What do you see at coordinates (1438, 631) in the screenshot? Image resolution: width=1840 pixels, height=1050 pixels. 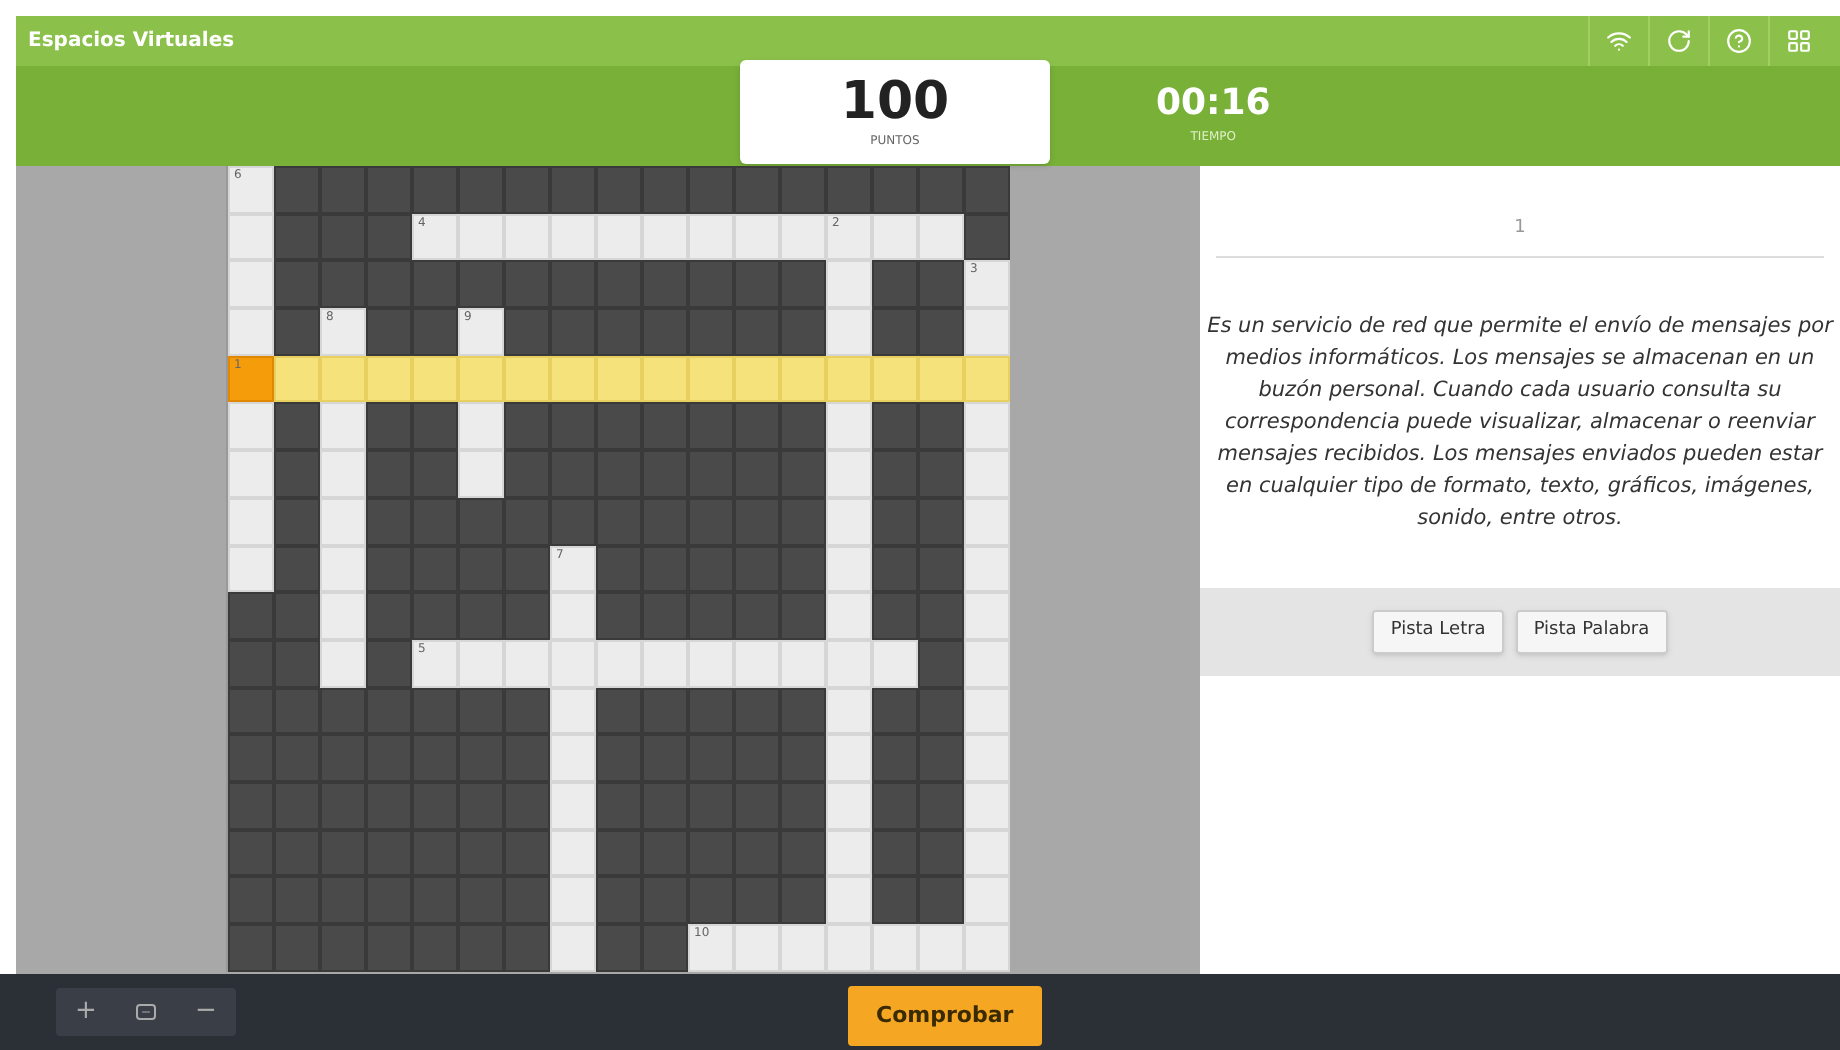 I see `hint-button: Pista Letra` at bounding box center [1438, 631].